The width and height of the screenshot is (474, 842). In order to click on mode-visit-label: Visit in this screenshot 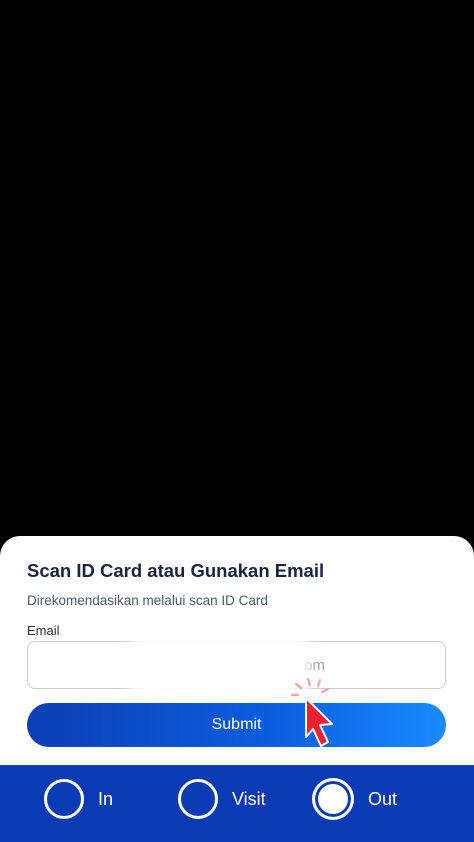, I will do `click(249, 798)`.